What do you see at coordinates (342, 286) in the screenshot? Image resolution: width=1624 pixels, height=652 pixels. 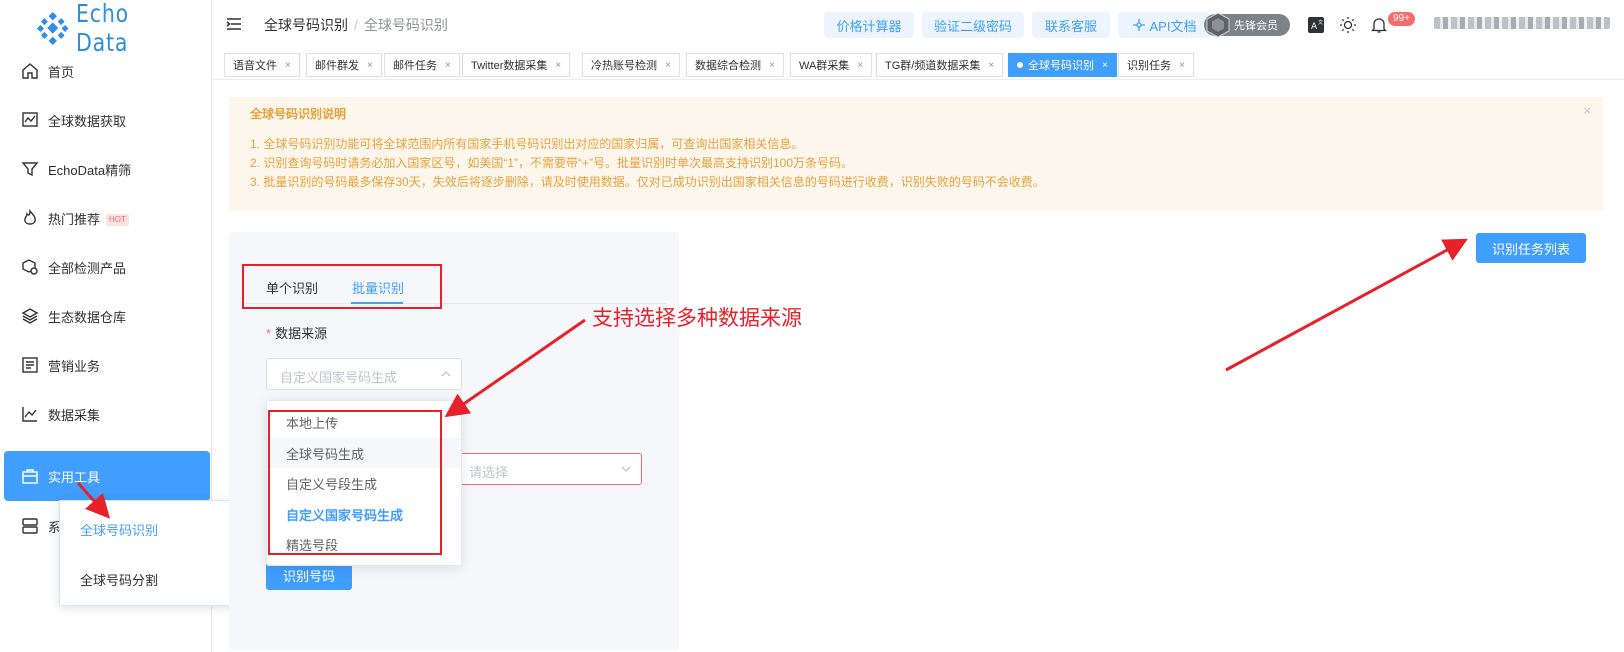 I see `annotation-box-tabs` at bounding box center [342, 286].